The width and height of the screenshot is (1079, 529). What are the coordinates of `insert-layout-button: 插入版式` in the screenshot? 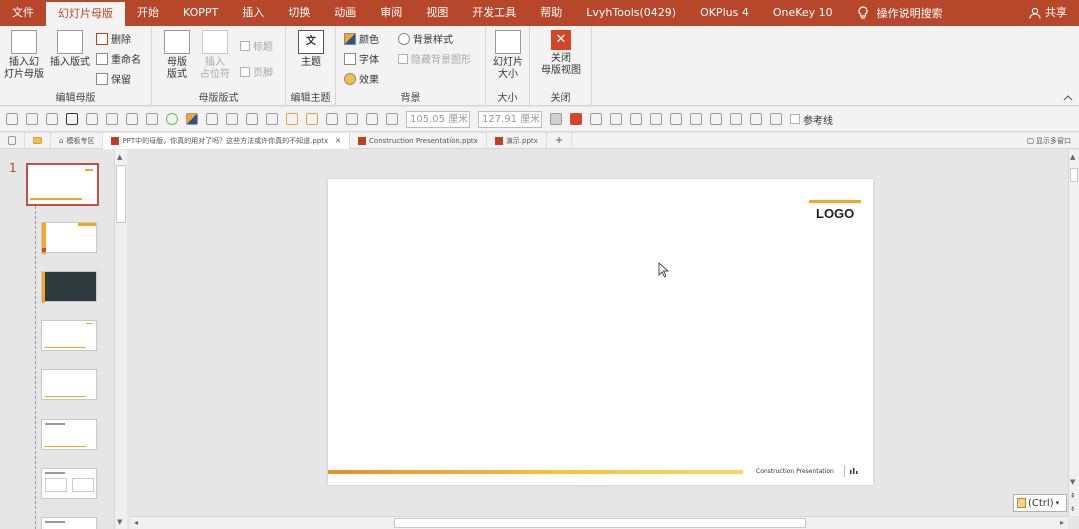 It's located at (70, 49).